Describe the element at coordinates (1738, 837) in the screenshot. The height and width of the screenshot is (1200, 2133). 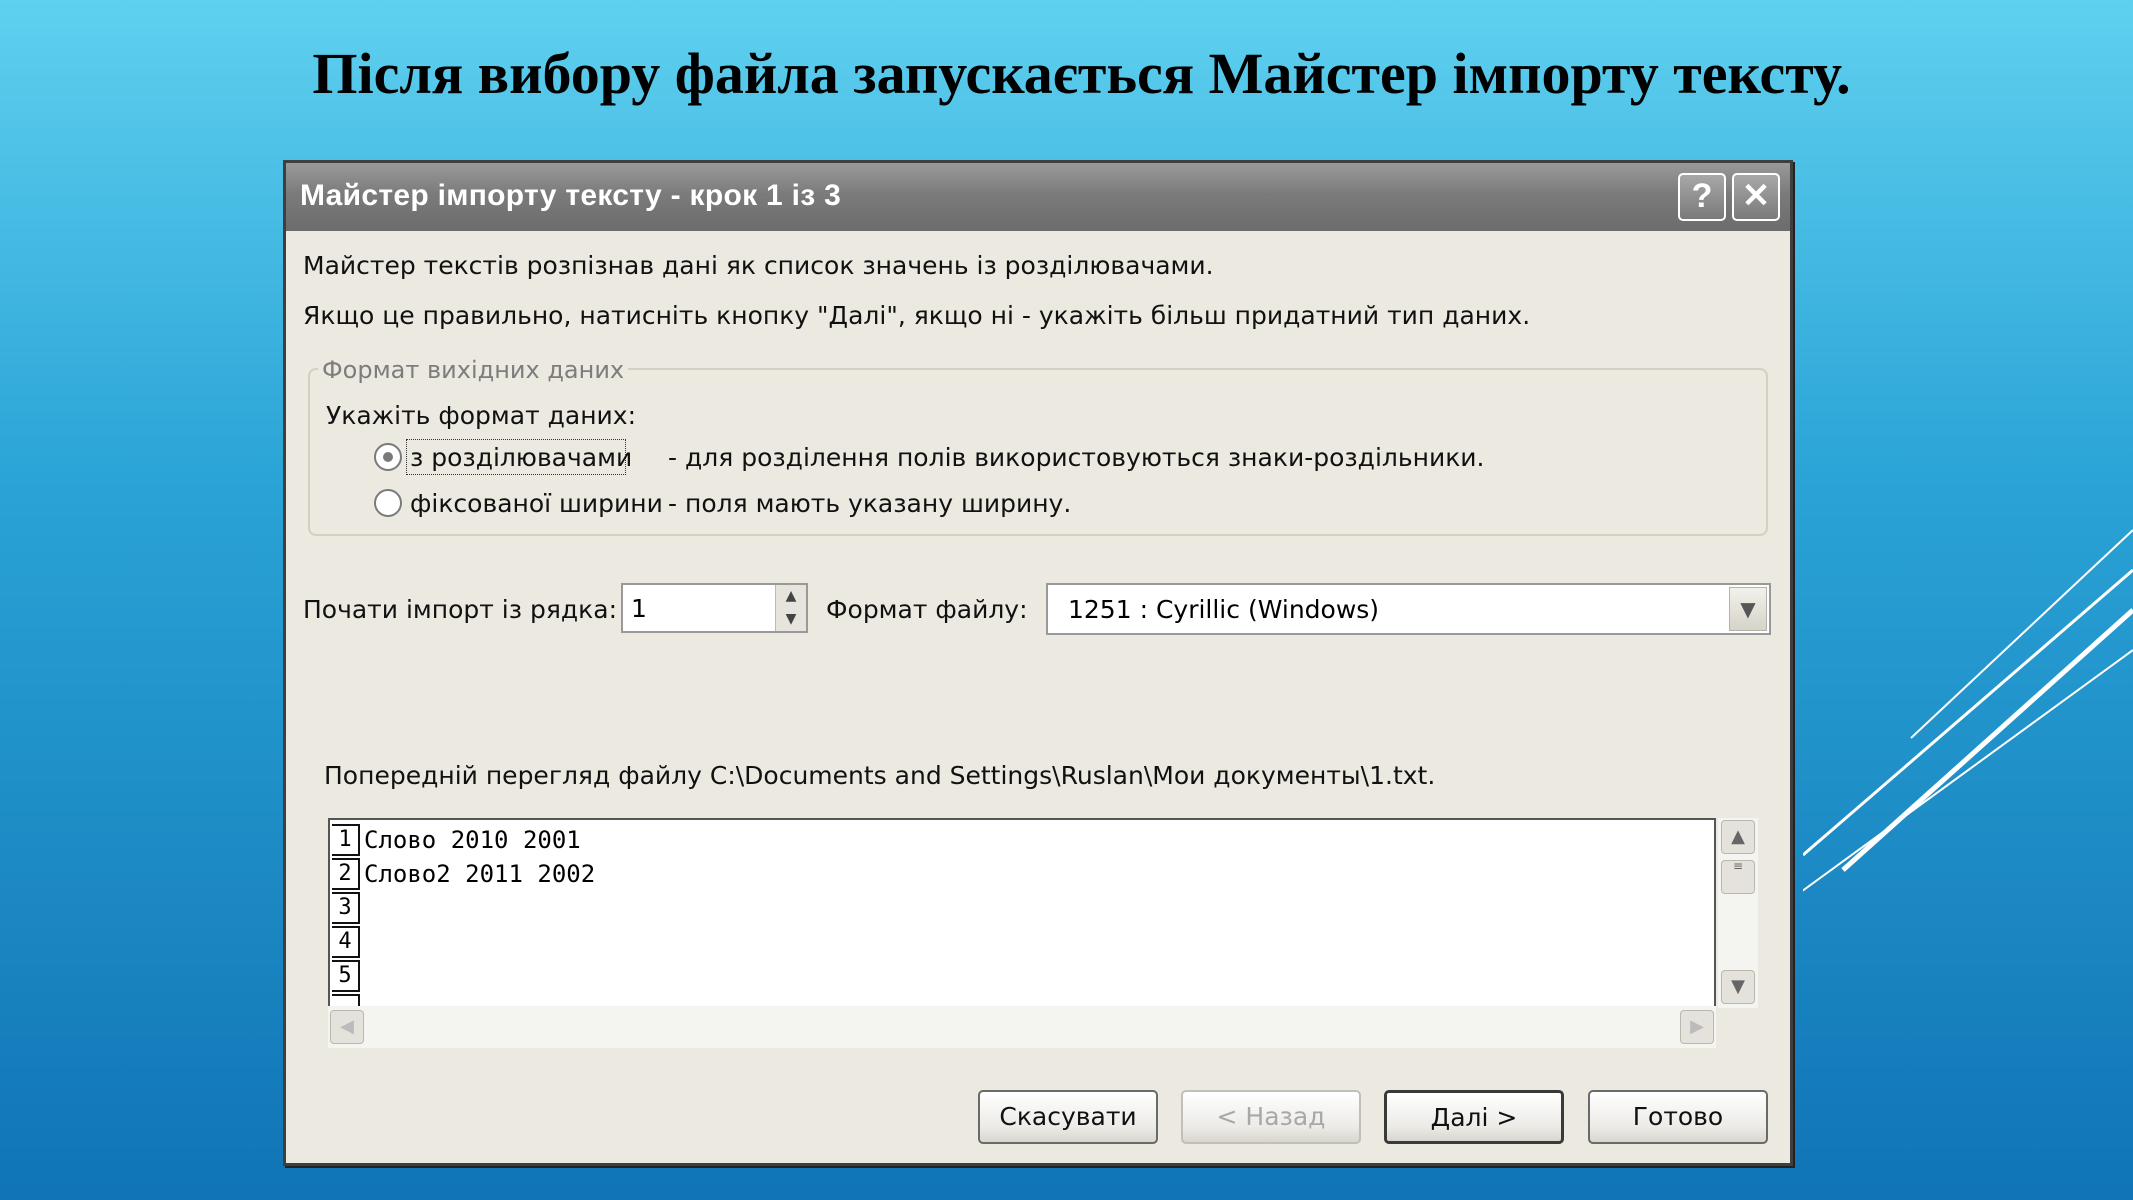
I see `scroll-up-icon: ▲` at that location.